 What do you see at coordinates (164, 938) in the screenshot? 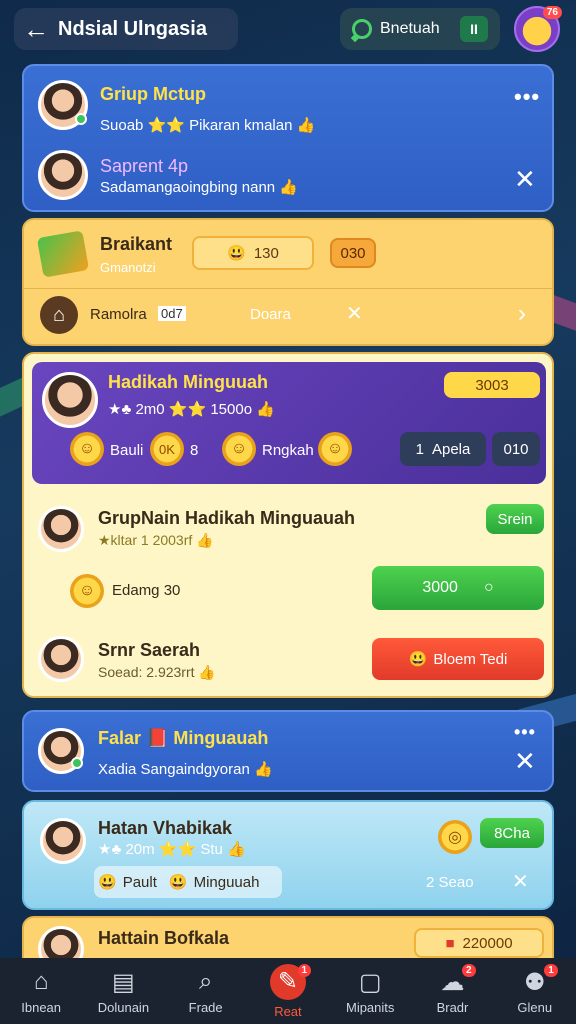
I see `partial-title: Hattain Bofkala` at bounding box center [164, 938].